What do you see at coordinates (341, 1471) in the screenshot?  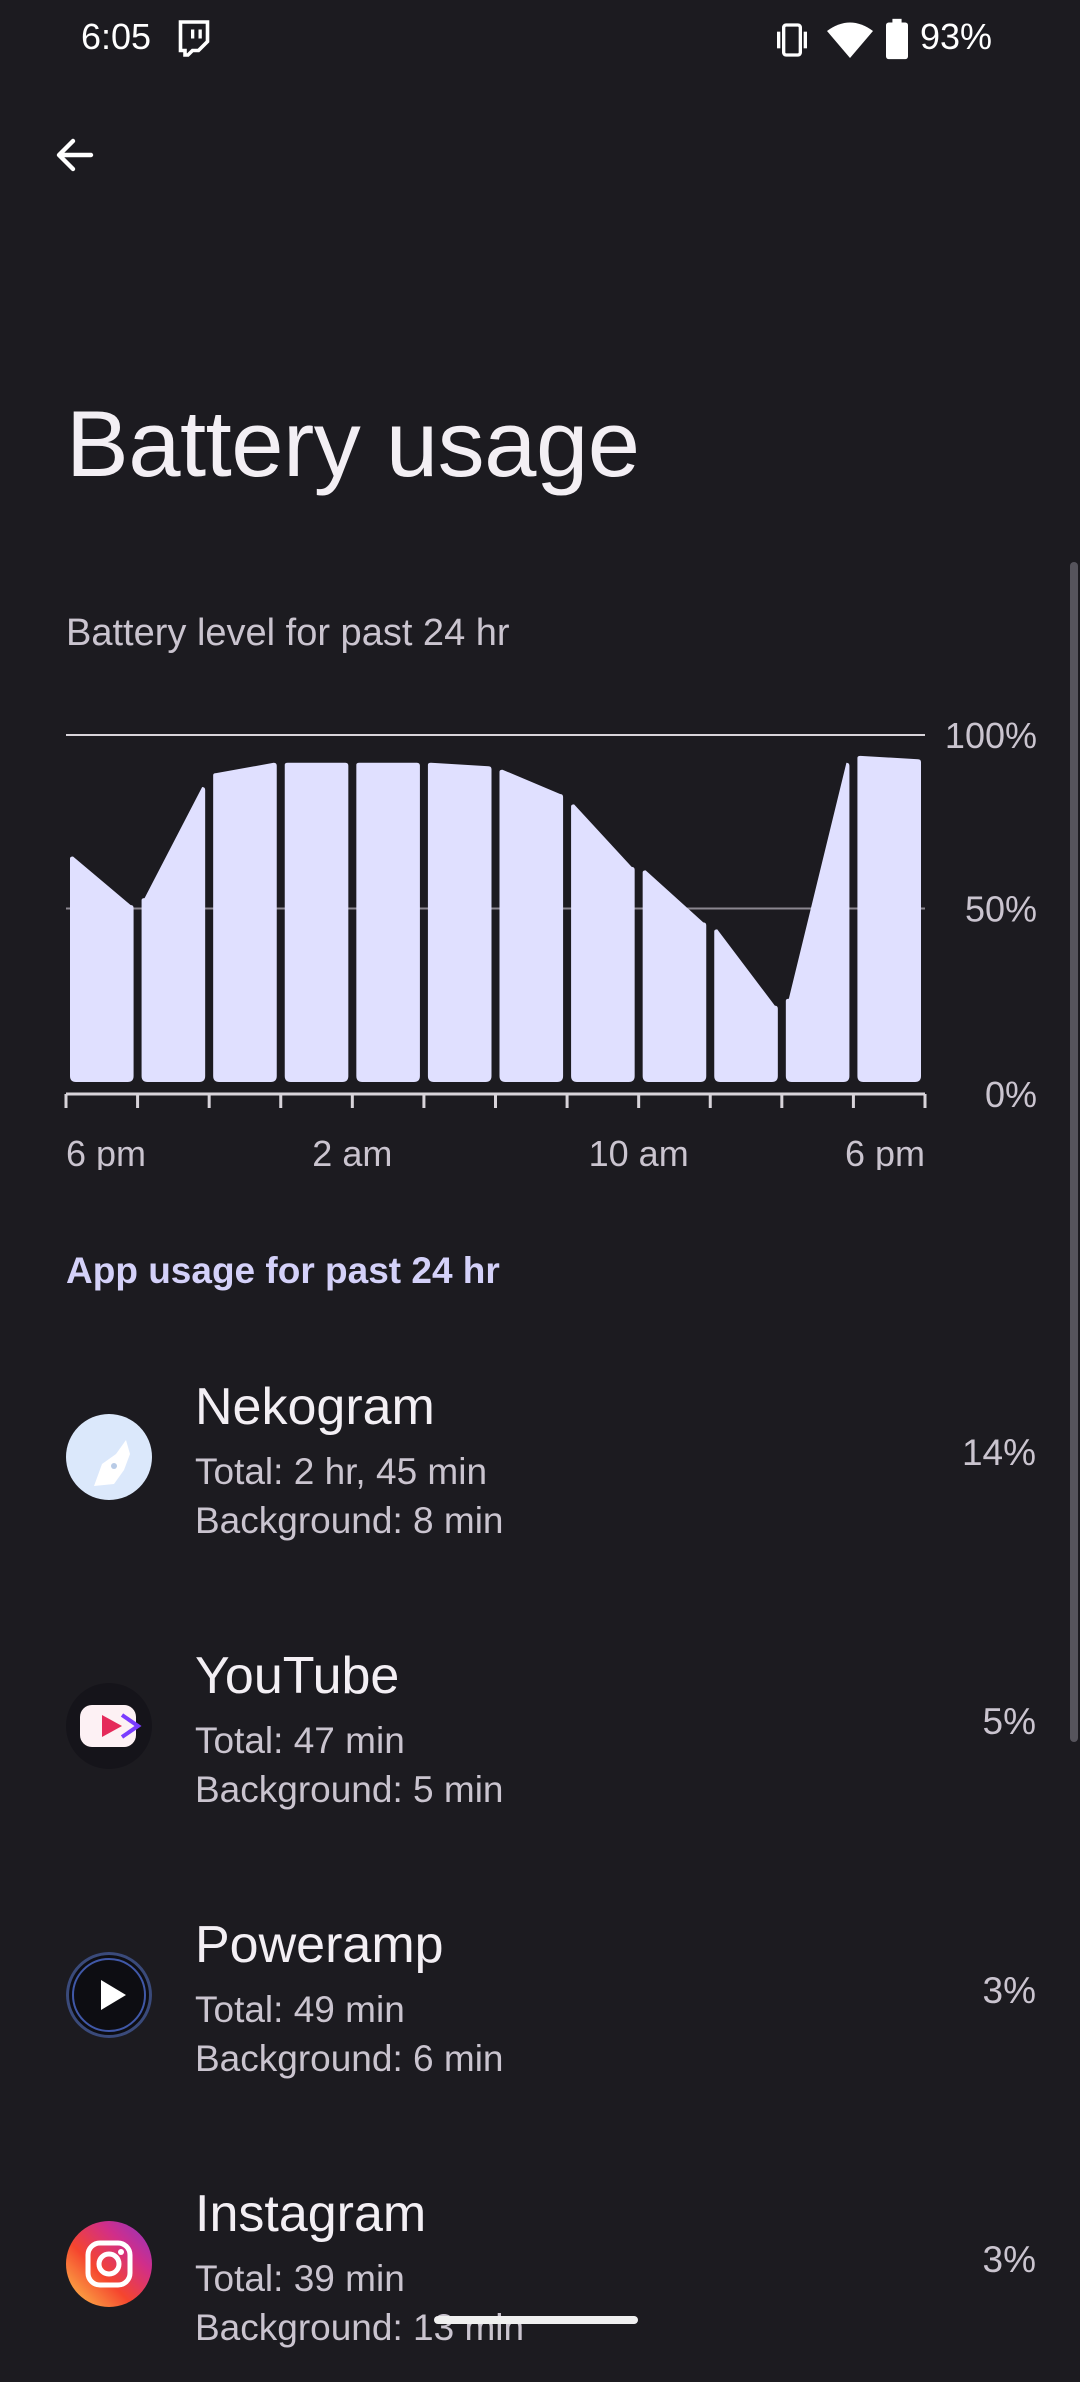 I see `app-total-time: Total: 2 hr, 45 min` at bounding box center [341, 1471].